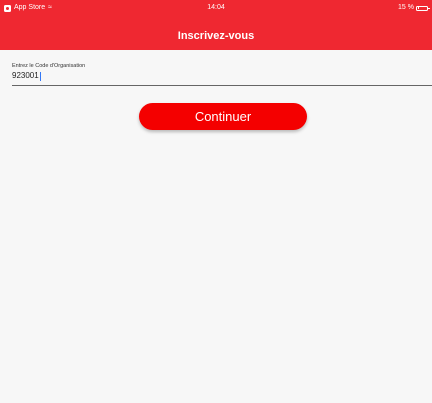 The width and height of the screenshot is (432, 403). I want to click on org-code-label: Entrez le Code d'Organisation, so click(49, 66).